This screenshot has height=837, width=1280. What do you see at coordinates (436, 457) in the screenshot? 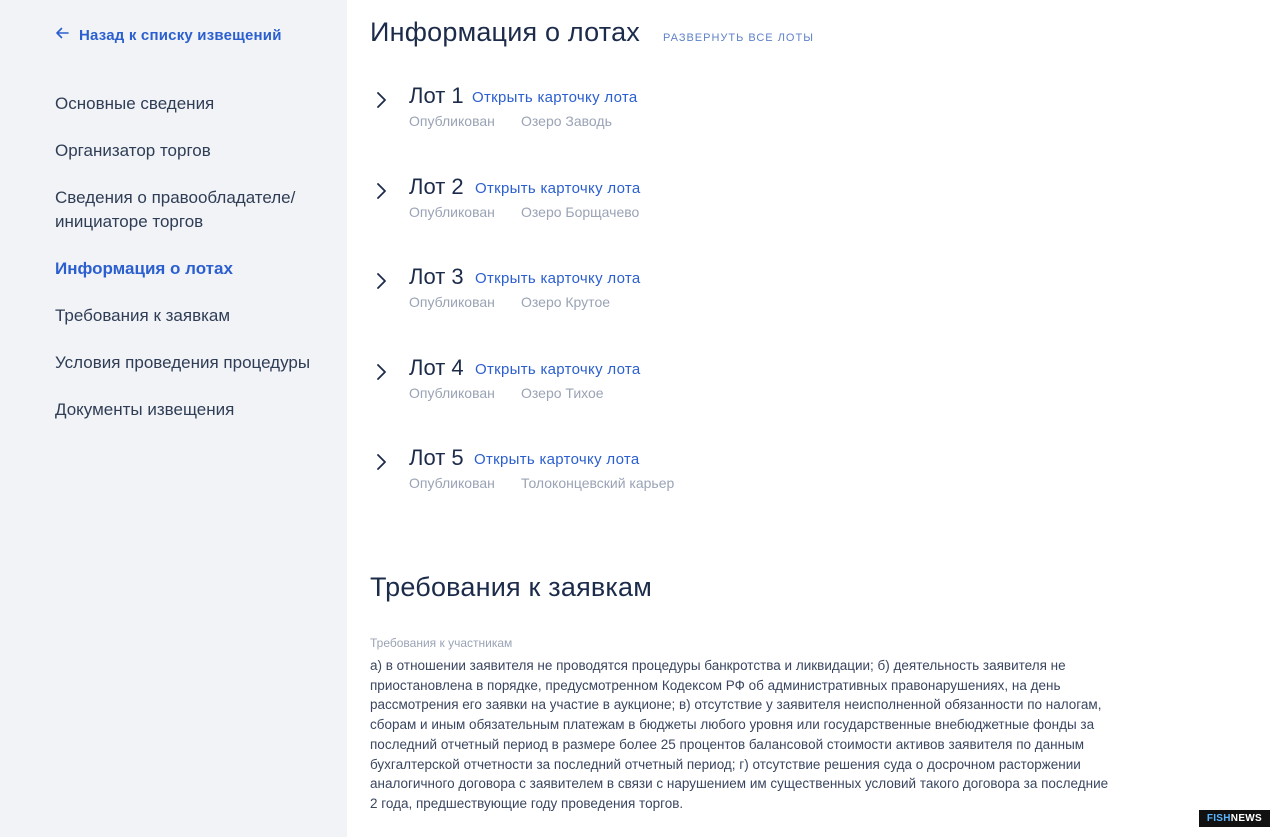
I see `lot-title: Лот 5` at bounding box center [436, 457].